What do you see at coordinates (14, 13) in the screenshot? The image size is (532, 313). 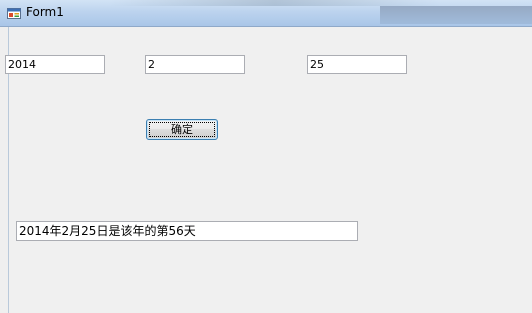 I see `form-window-icon` at bounding box center [14, 13].